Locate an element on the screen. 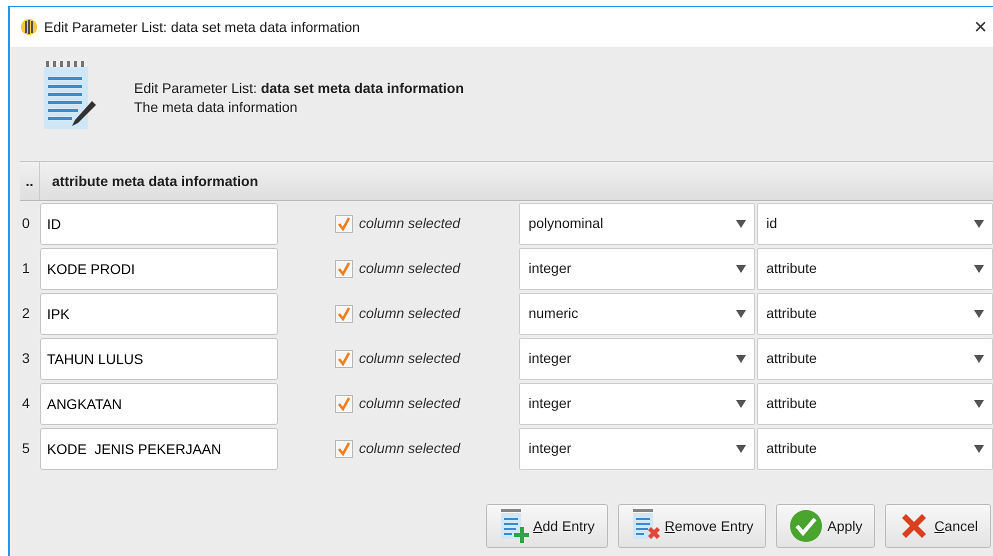 This screenshot has width=993, height=556. row-number: 1 is located at coordinates (26, 268).